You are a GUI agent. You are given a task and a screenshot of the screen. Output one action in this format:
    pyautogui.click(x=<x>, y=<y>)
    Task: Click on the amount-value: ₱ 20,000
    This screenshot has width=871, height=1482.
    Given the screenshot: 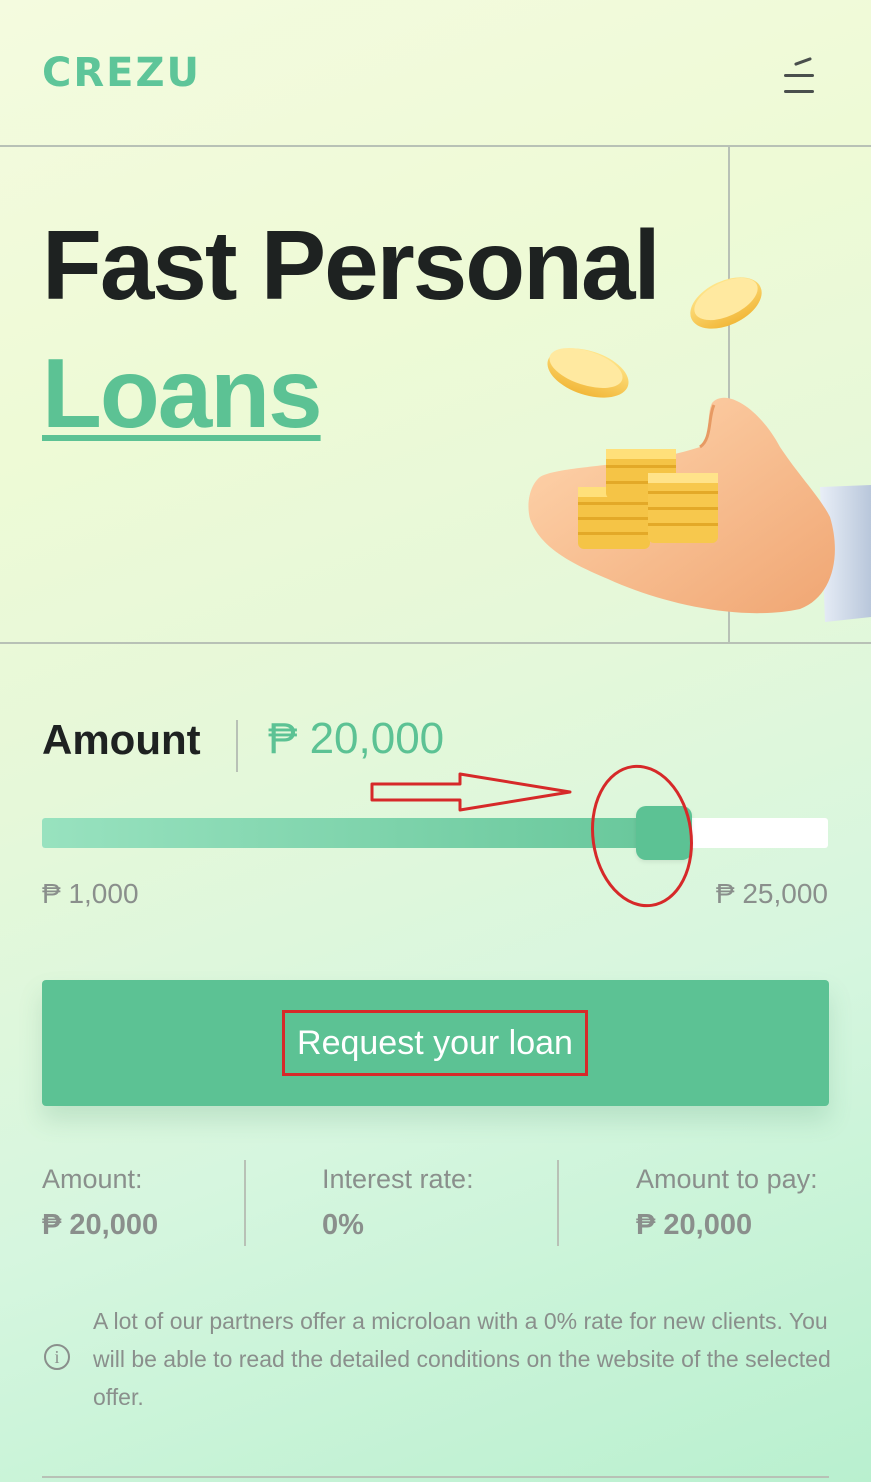 What is the action you would take?
    pyautogui.click(x=356, y=738)
    